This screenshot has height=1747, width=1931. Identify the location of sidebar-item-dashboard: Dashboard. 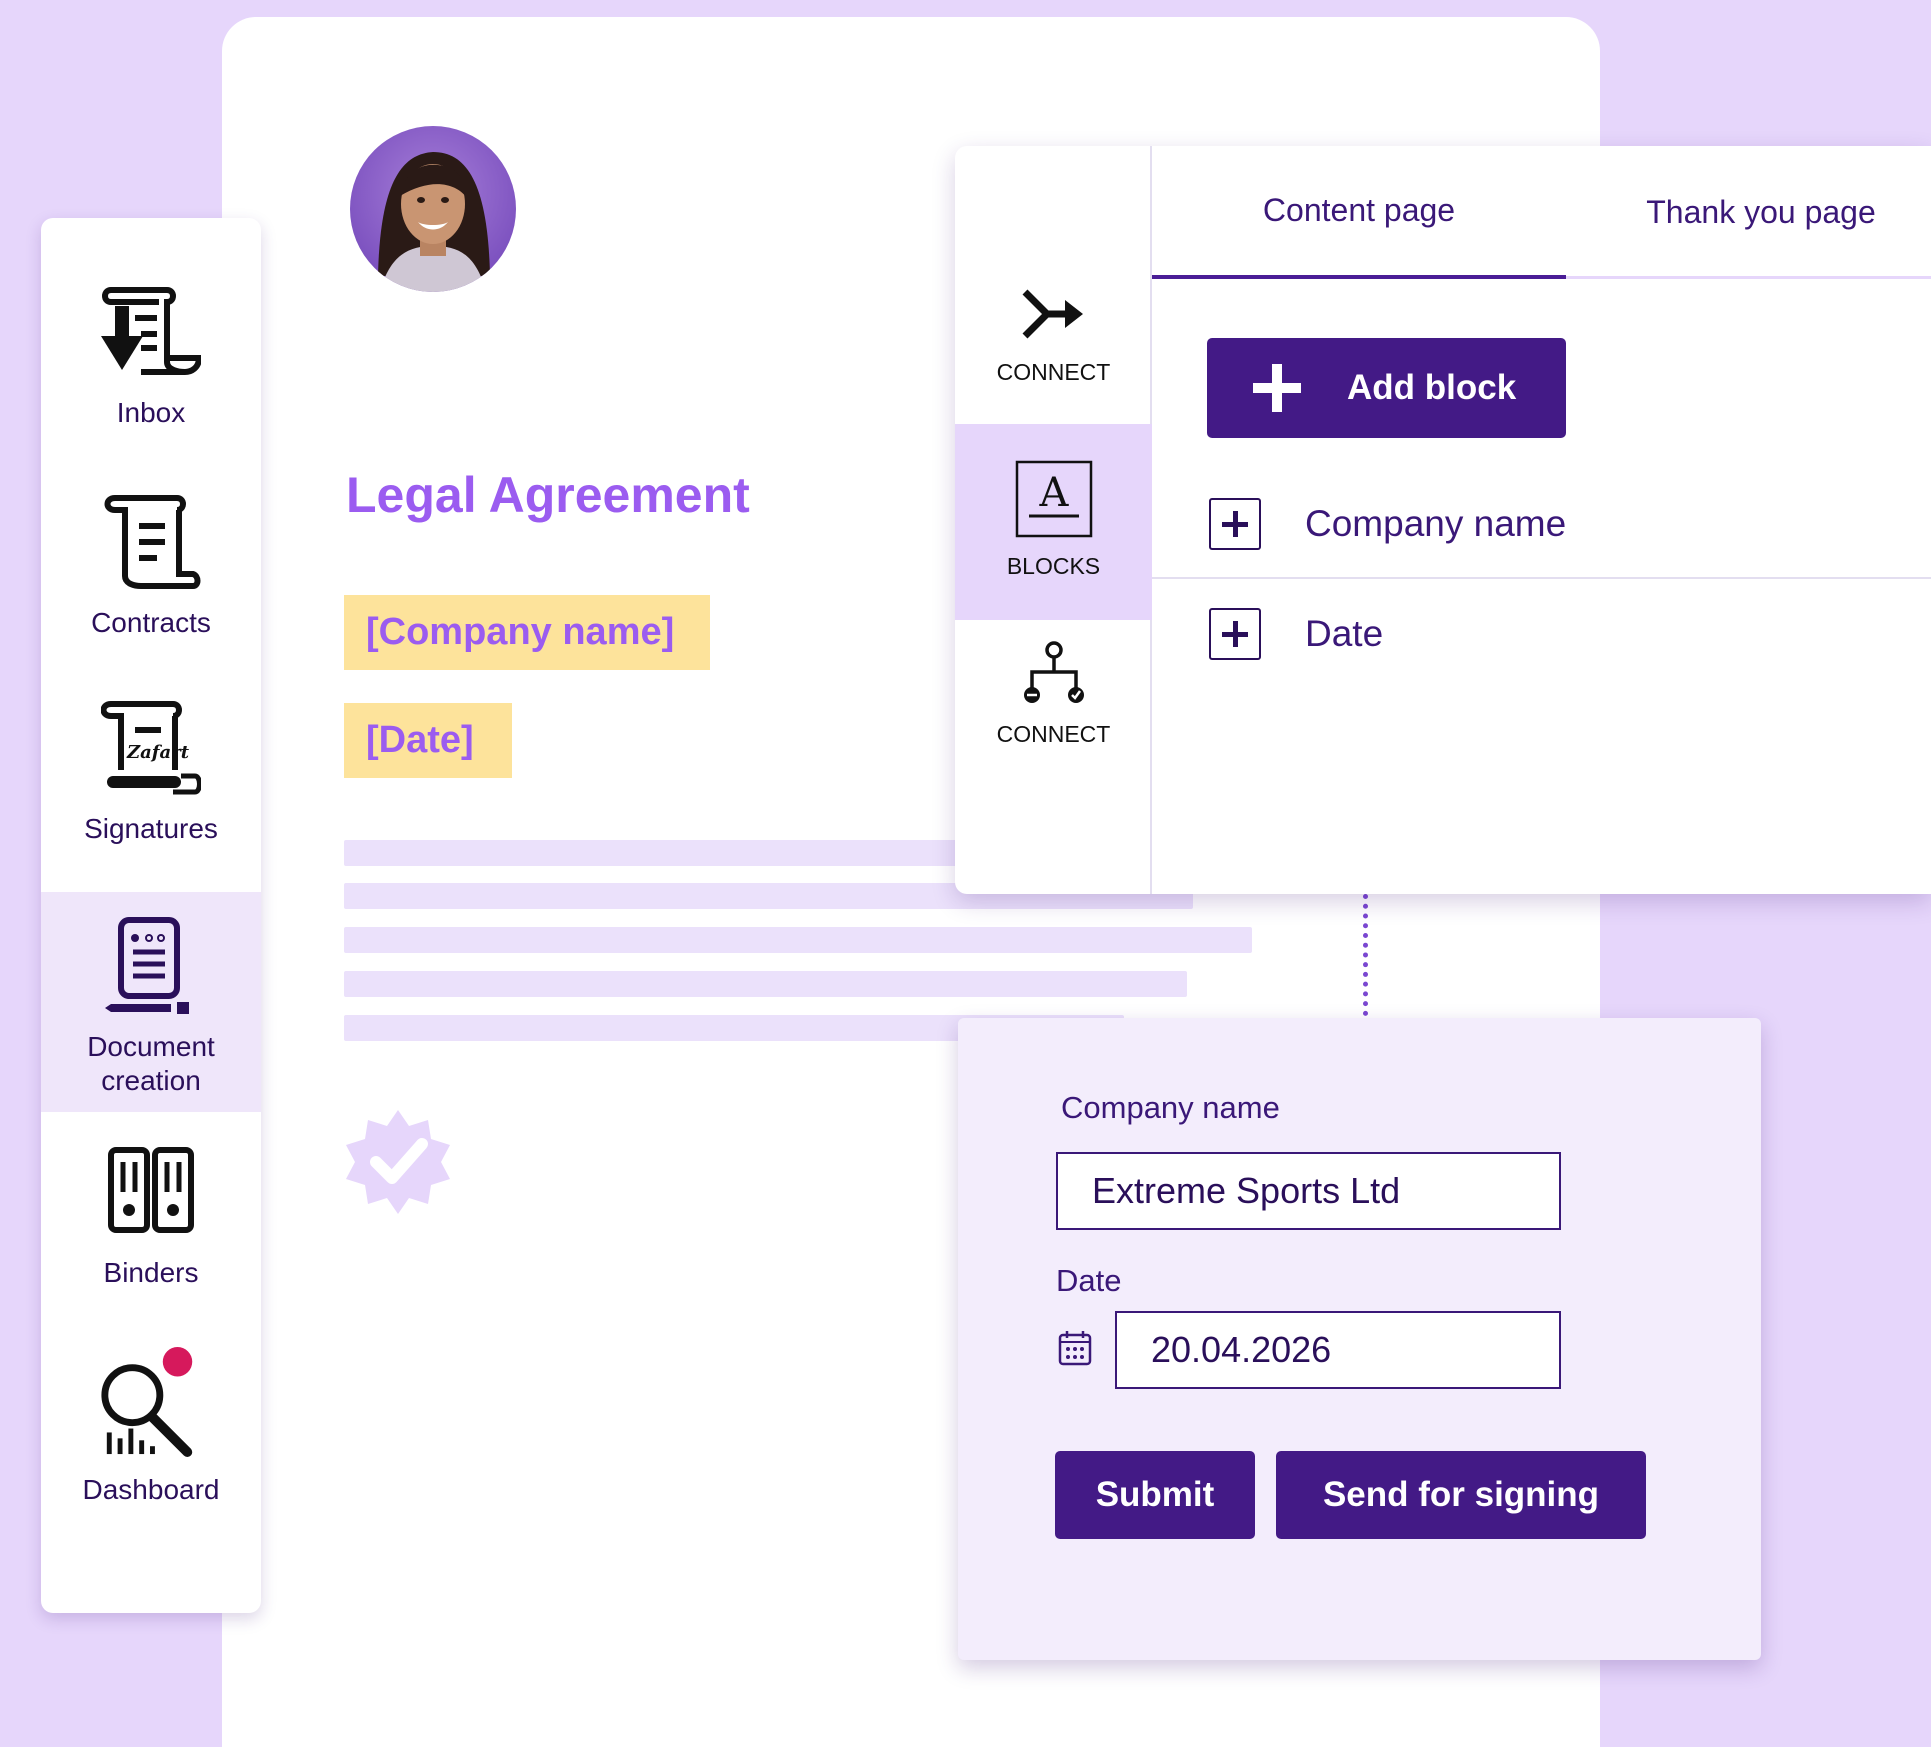
(151, 1443).